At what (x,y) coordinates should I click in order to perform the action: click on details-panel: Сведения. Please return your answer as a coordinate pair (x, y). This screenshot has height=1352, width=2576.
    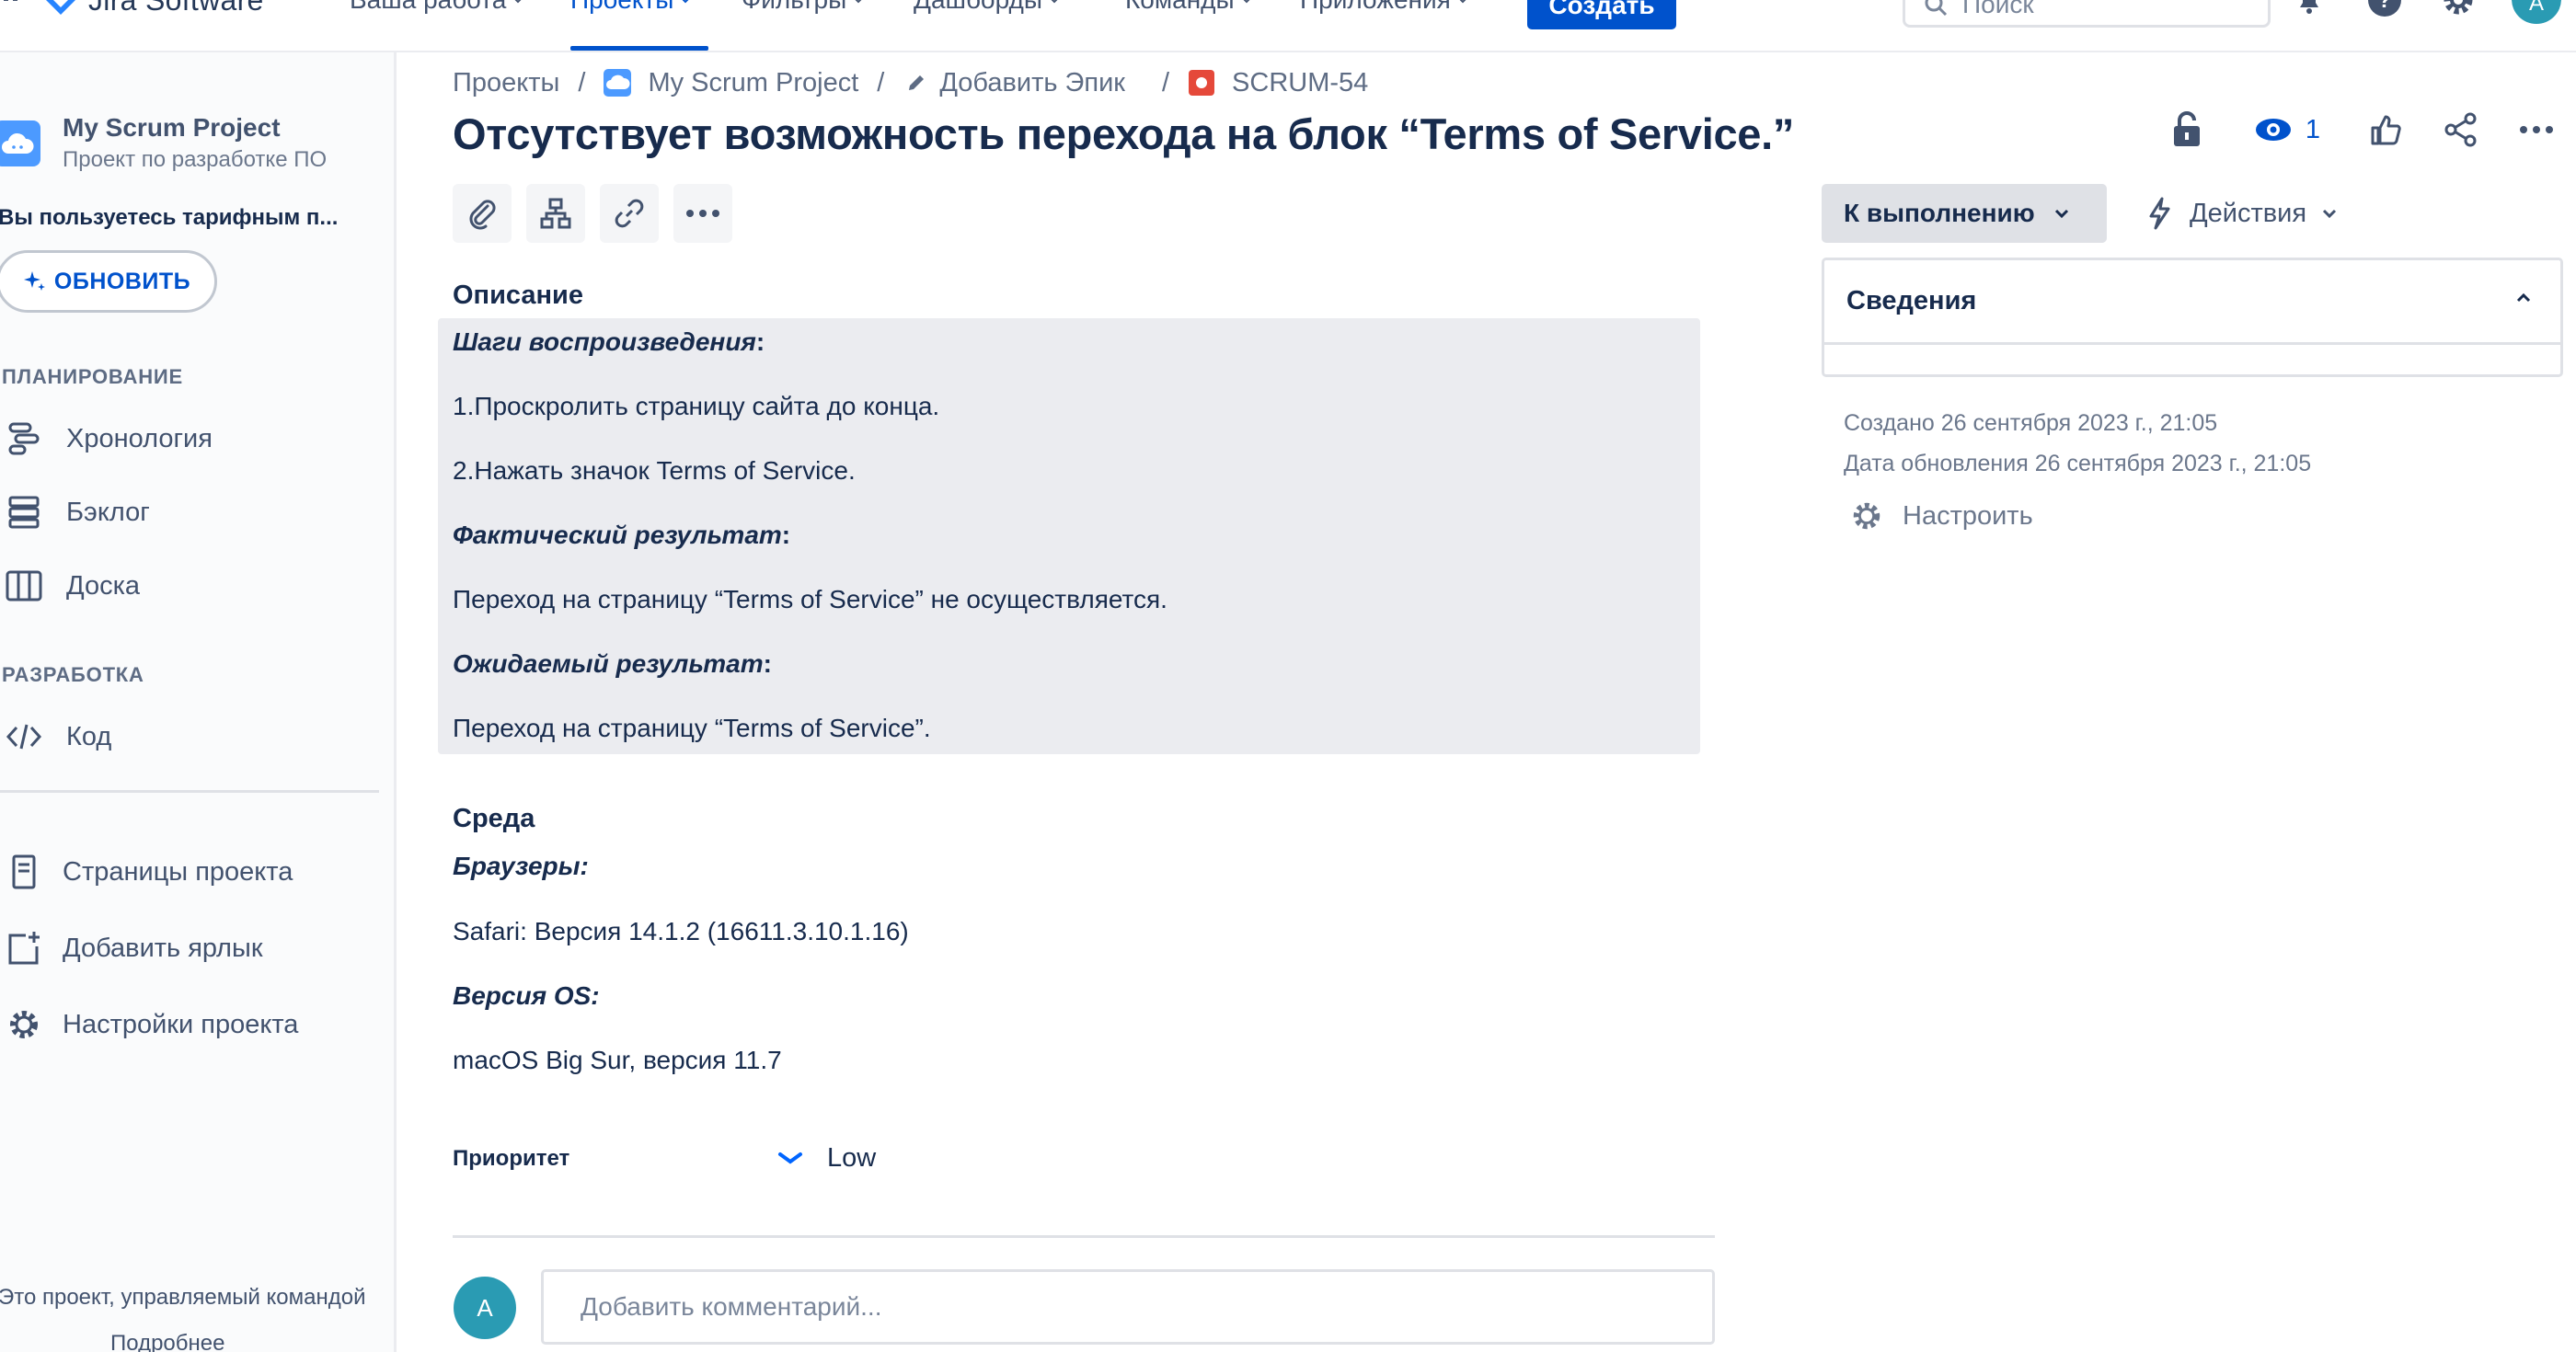
    Looking at the image, I should click on (2192, 317).